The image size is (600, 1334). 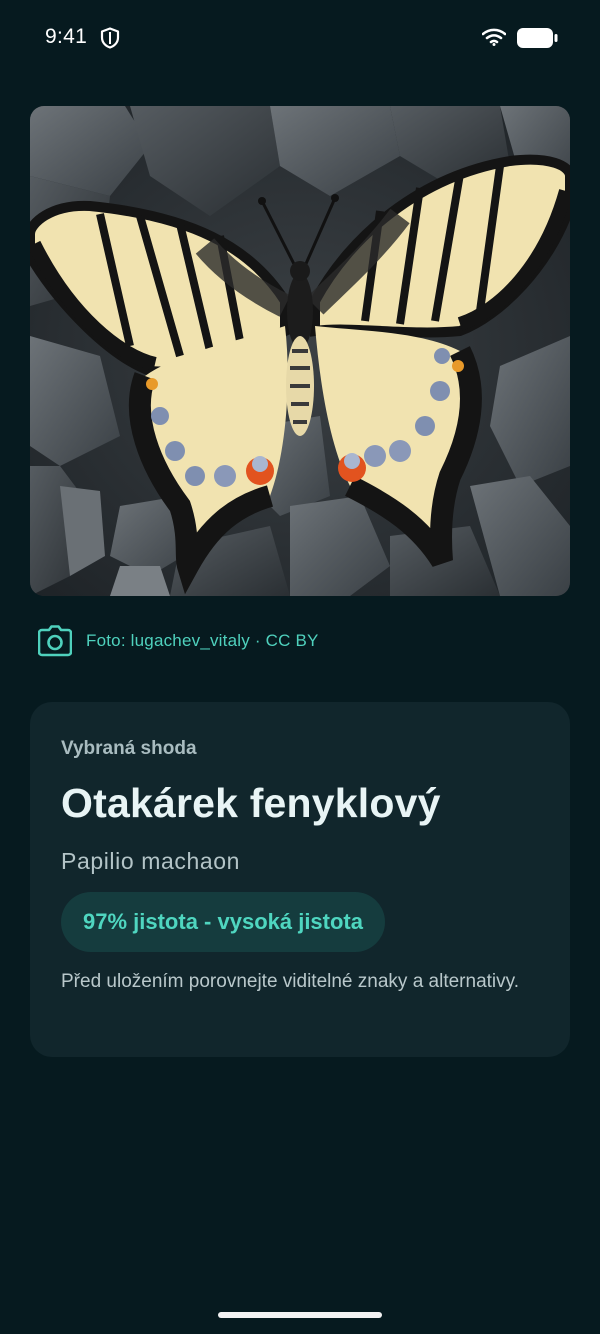 What do you see at coordinates (66, 36) in the screenshot?
I see `status-time: 9:41` at bounding box center [66, 36].